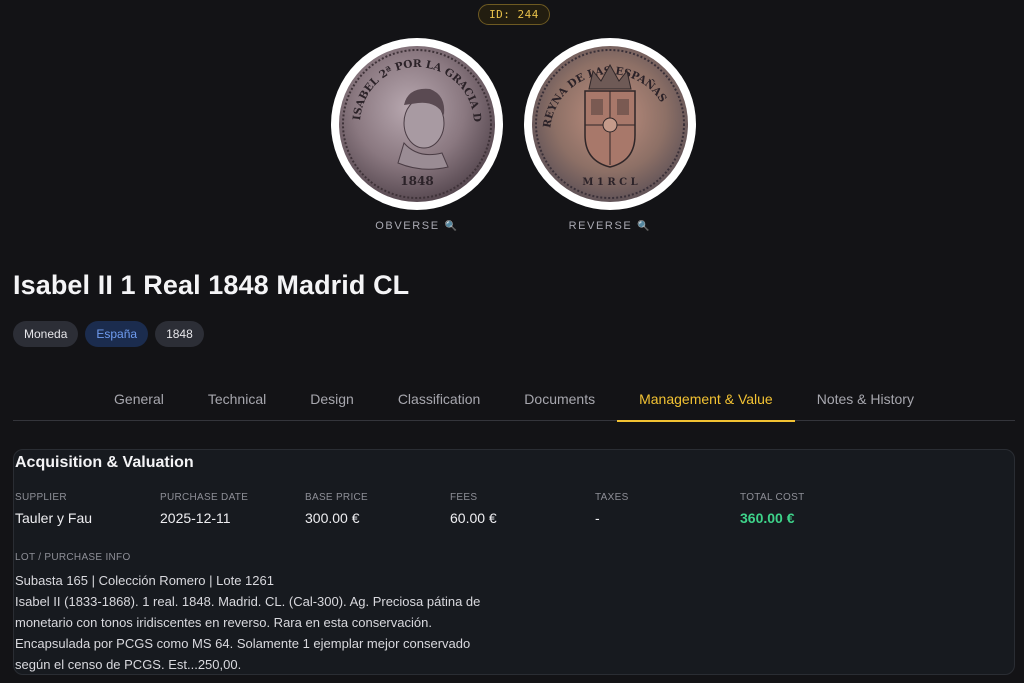  Describe the element at coordinates (232, 509) in the screenshot. I see `field-purchase-date: PURCHASE DATE 2025-12-11` at that location.